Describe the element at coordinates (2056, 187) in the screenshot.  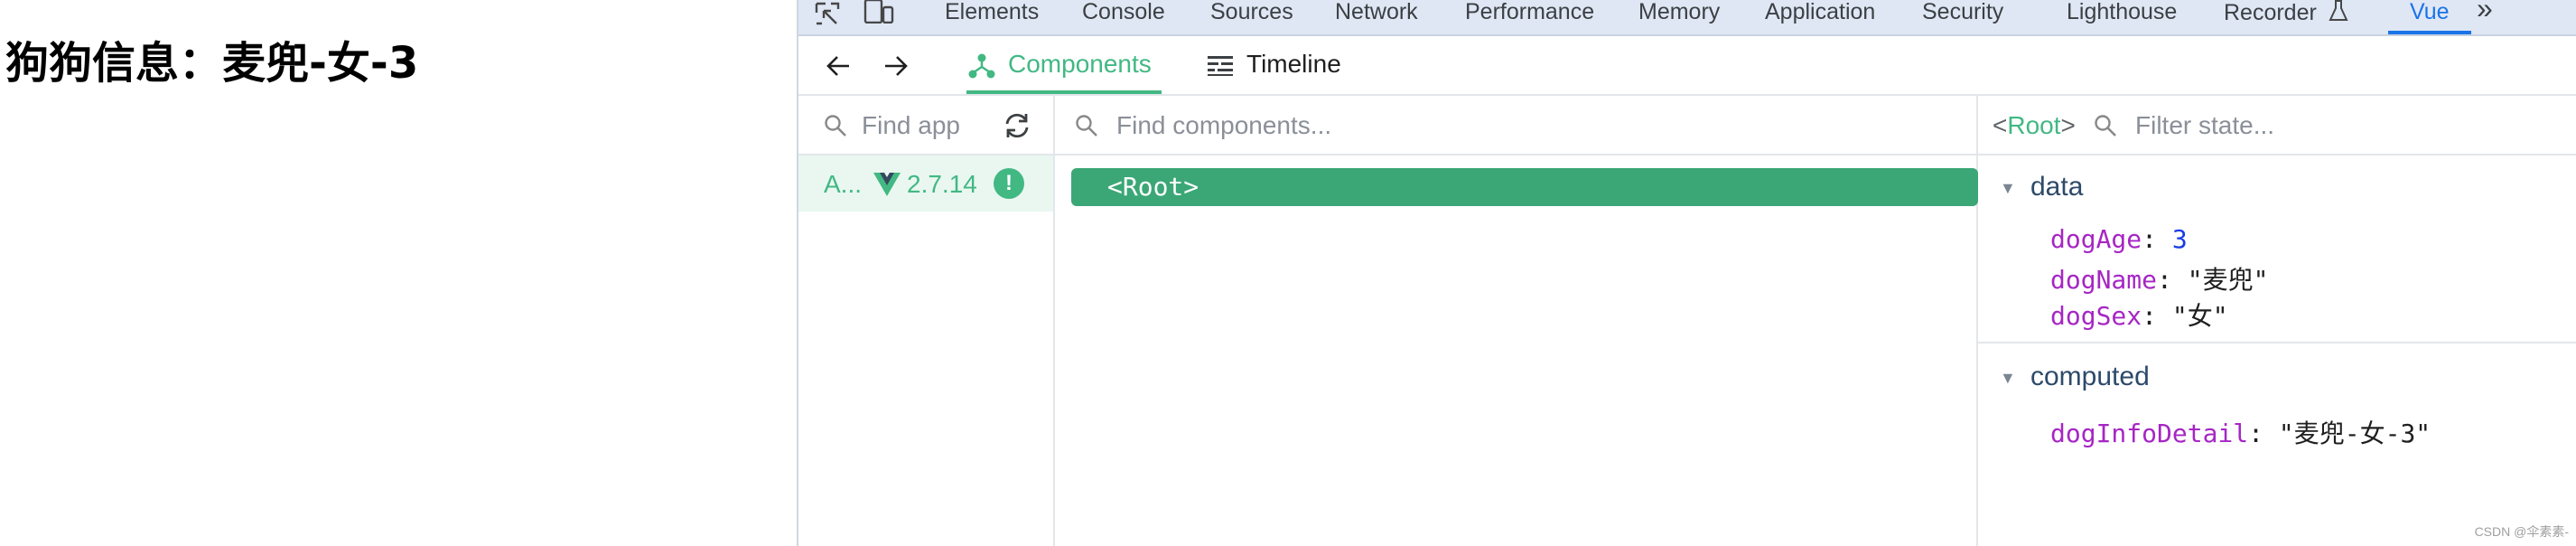
I see `section-data-title: data` at that location.